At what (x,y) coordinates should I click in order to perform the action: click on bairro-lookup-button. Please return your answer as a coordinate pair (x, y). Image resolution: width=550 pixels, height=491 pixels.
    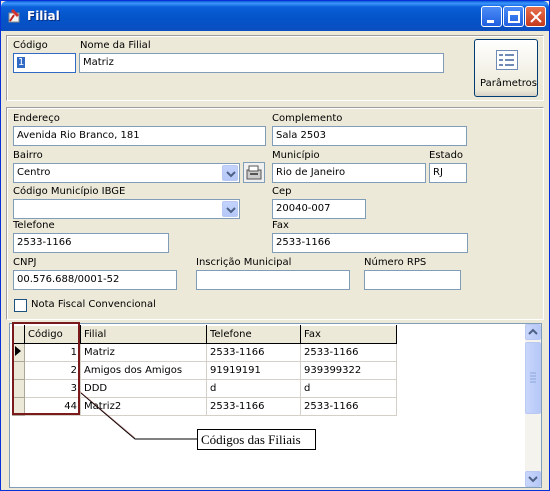
    Looking at the image, I should click on (254, 172).